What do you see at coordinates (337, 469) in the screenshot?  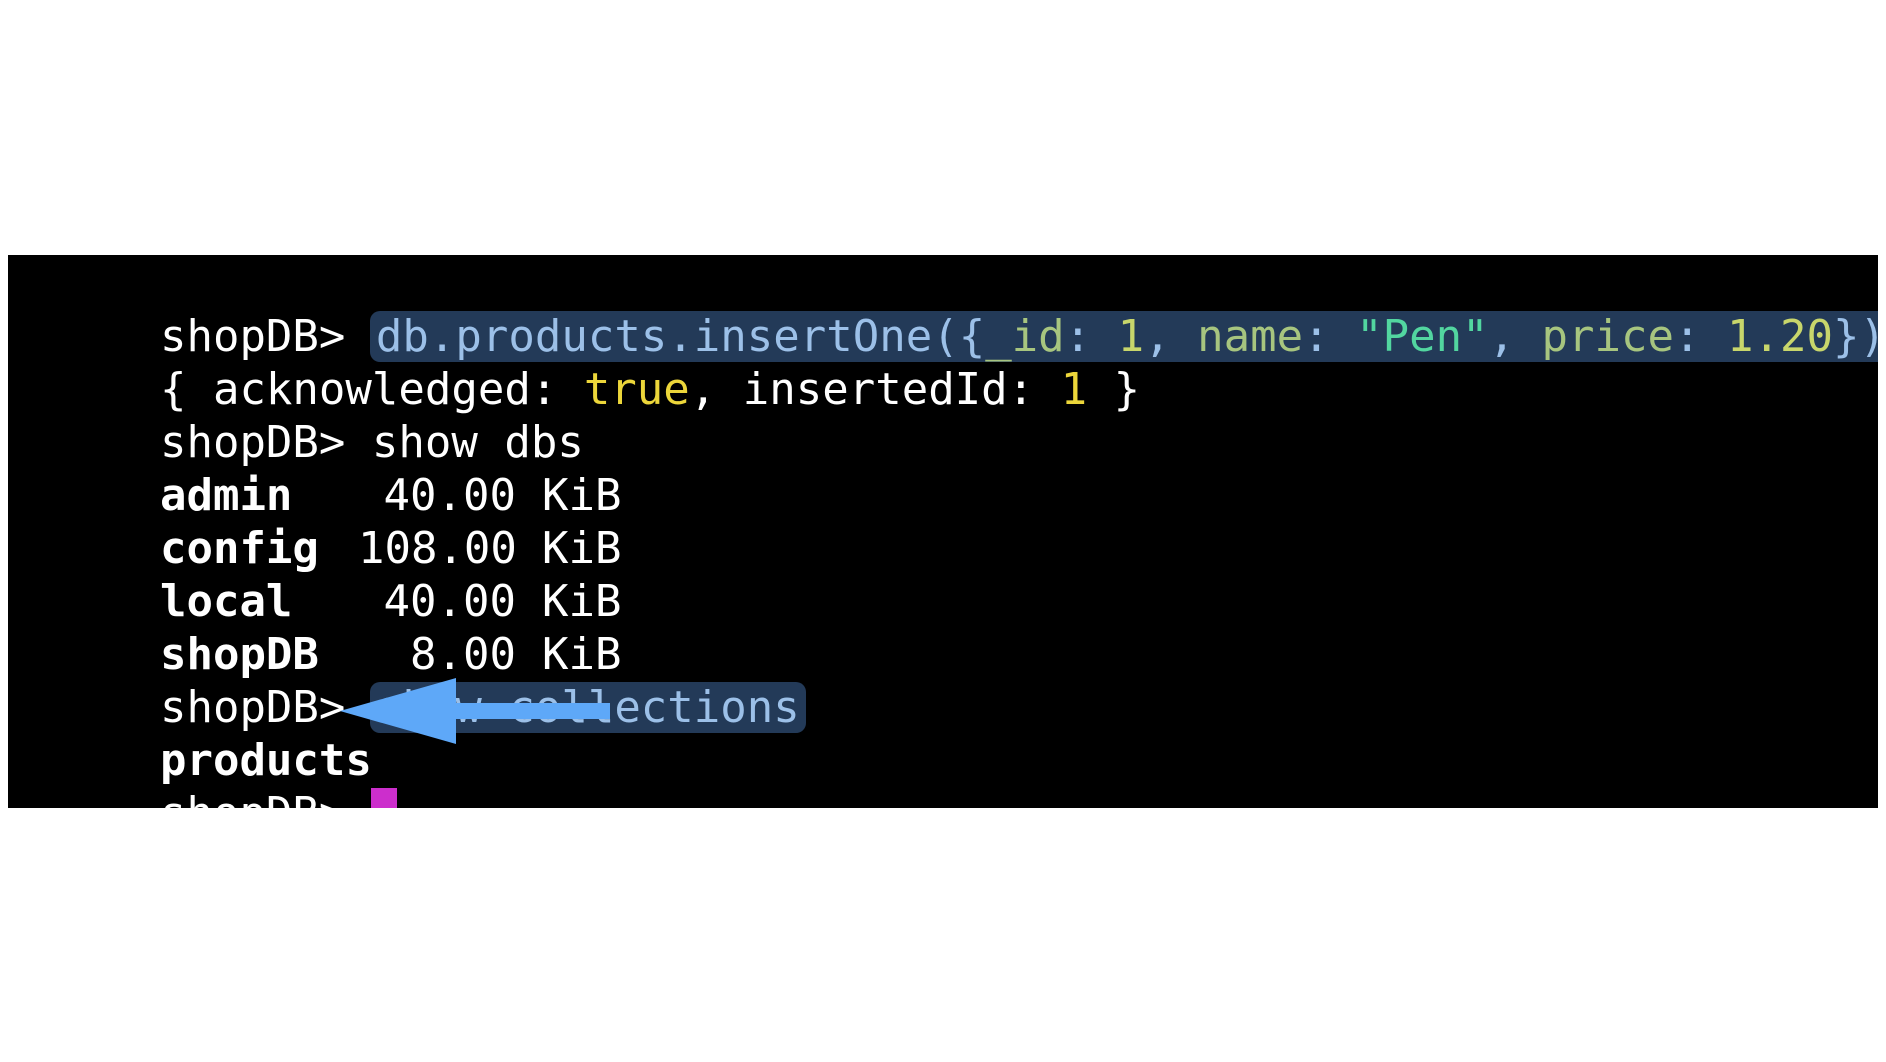 I see `db-row: admin 40.00 KiB` at bounding box center [337, 469].